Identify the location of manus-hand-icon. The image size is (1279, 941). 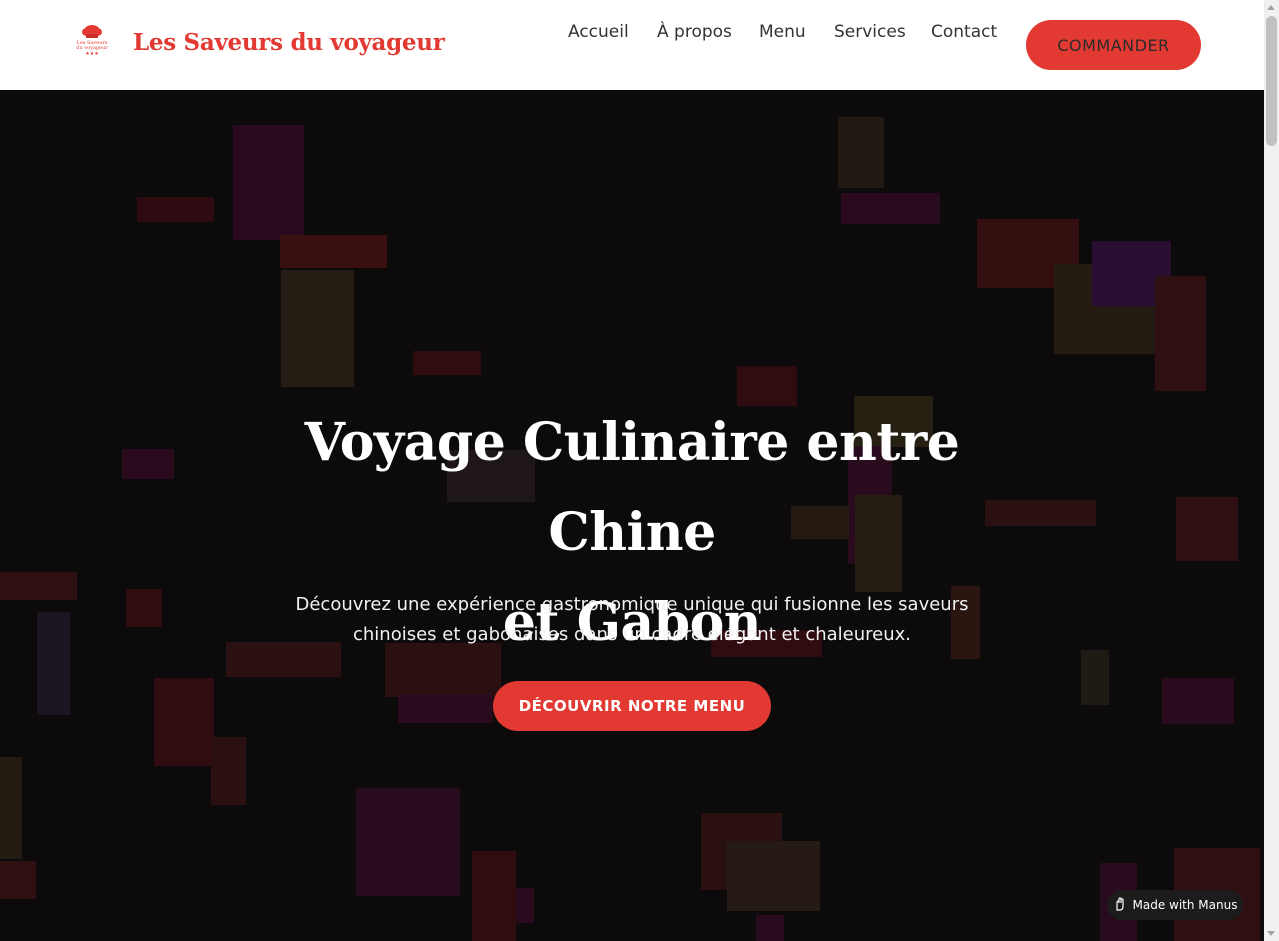
(1120, 905).